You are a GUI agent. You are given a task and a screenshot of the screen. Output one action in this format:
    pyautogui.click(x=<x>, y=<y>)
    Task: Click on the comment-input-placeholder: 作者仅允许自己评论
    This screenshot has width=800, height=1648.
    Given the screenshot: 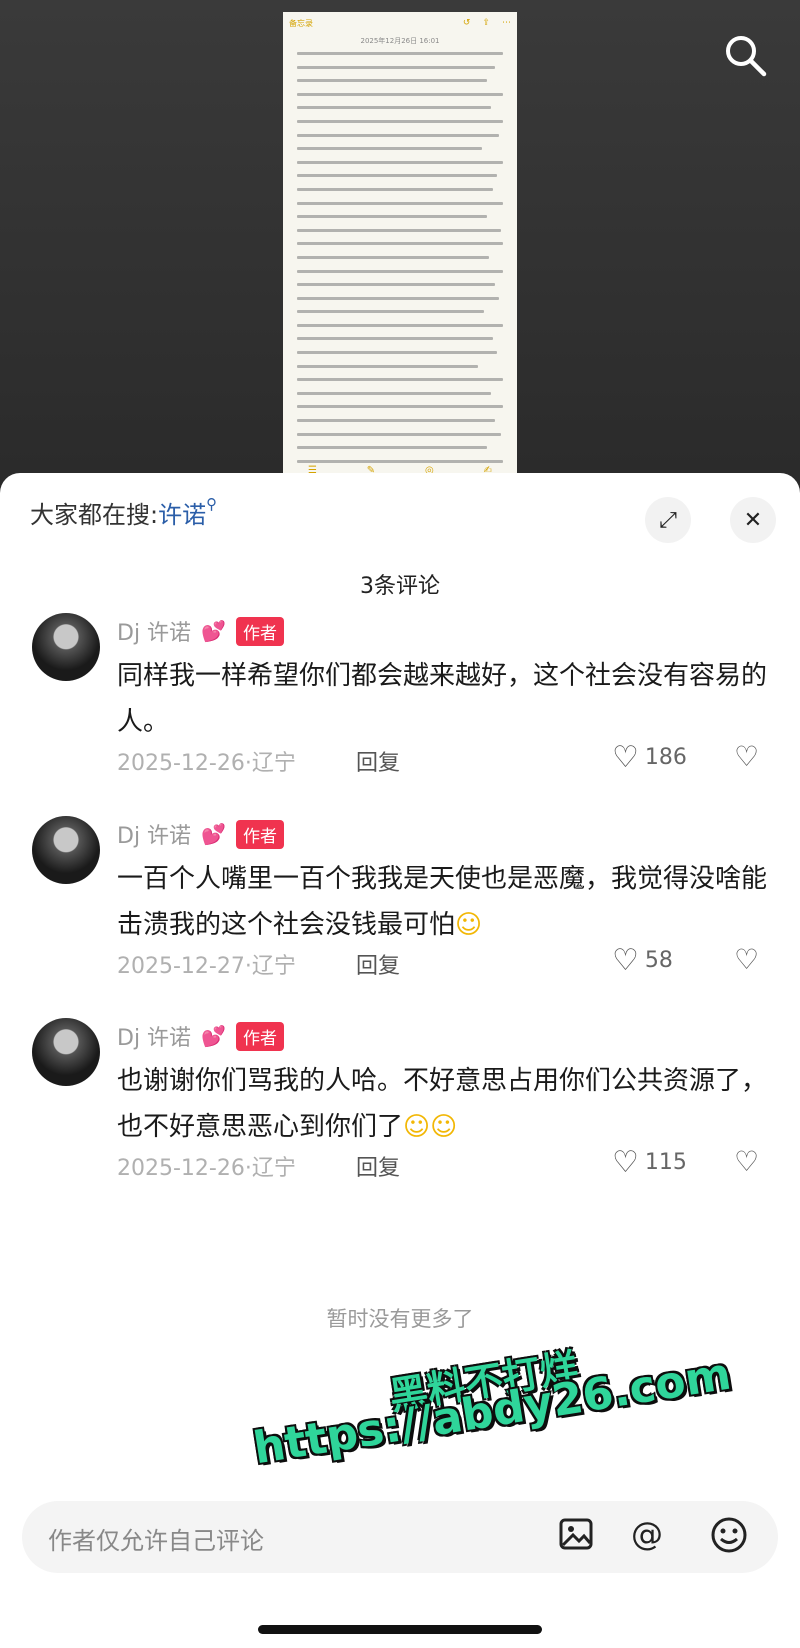 What is the action you would take?
    pyautogui.click(x=156, y=1541)
    